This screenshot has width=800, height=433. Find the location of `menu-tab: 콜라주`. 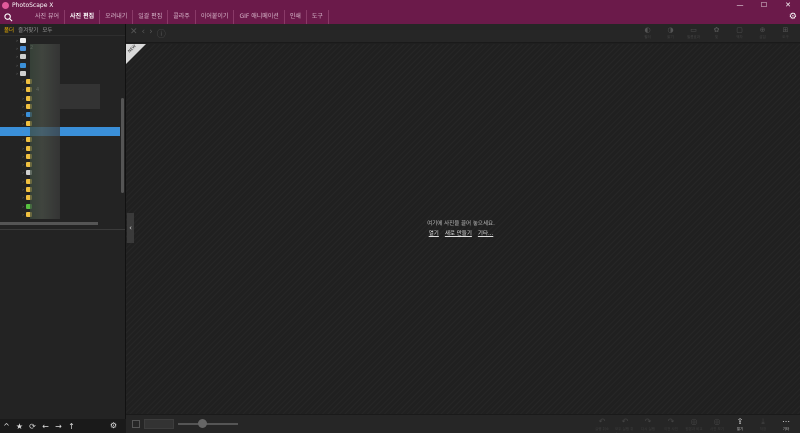

menu-tab: 콜라주 is located at coordinates (182, 17).